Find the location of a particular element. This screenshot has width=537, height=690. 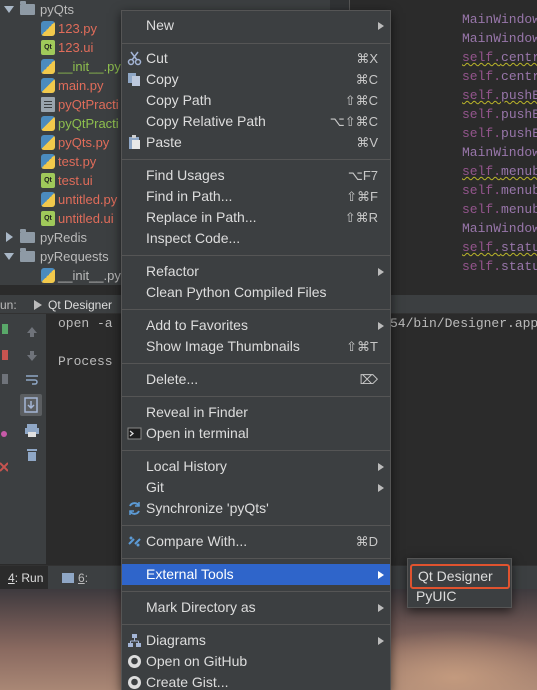

menu-item-copy-path: Copy Path ⇧⌘C is located at coordinates (256, 100).